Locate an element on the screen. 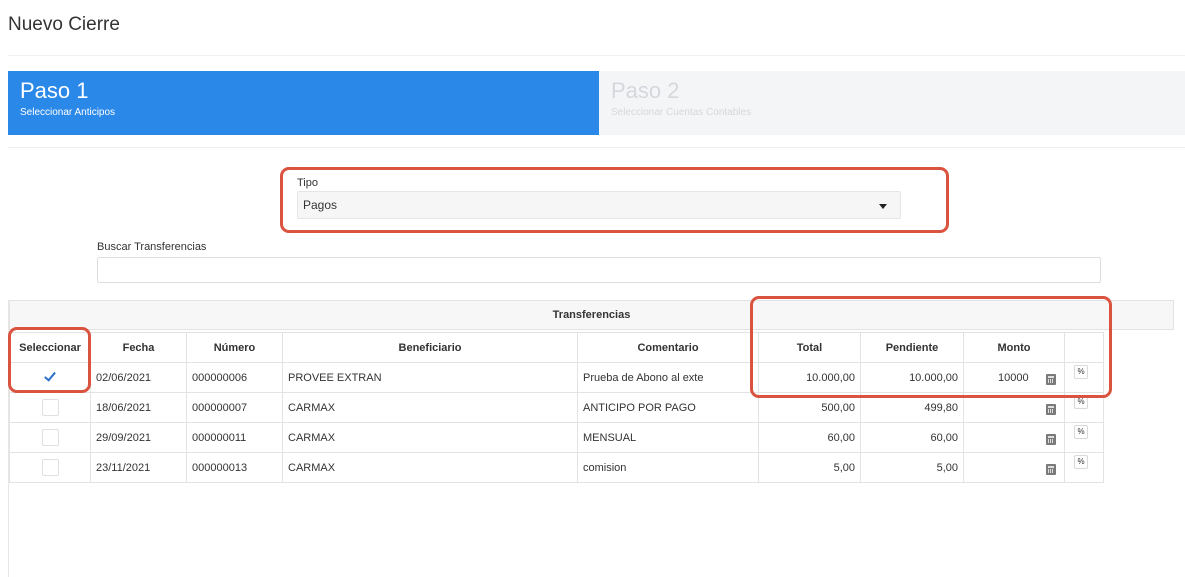 The width and height of the screenshot is (1185, 577). header-pendiente: Pendiente is located at coordinates (912, 347).